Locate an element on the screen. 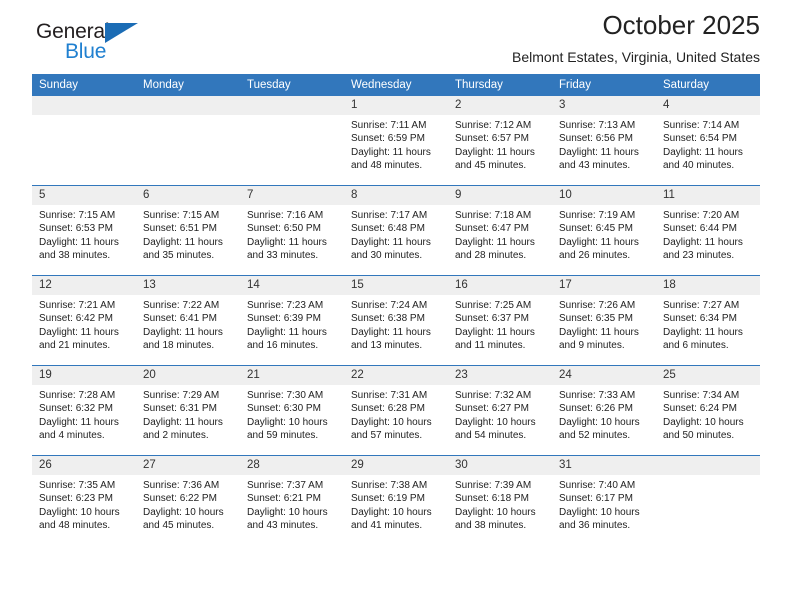 This screenshot has width=792, height=612. daylight-duration-line2: and 21 minutes. is located at coordinates (75, 345).